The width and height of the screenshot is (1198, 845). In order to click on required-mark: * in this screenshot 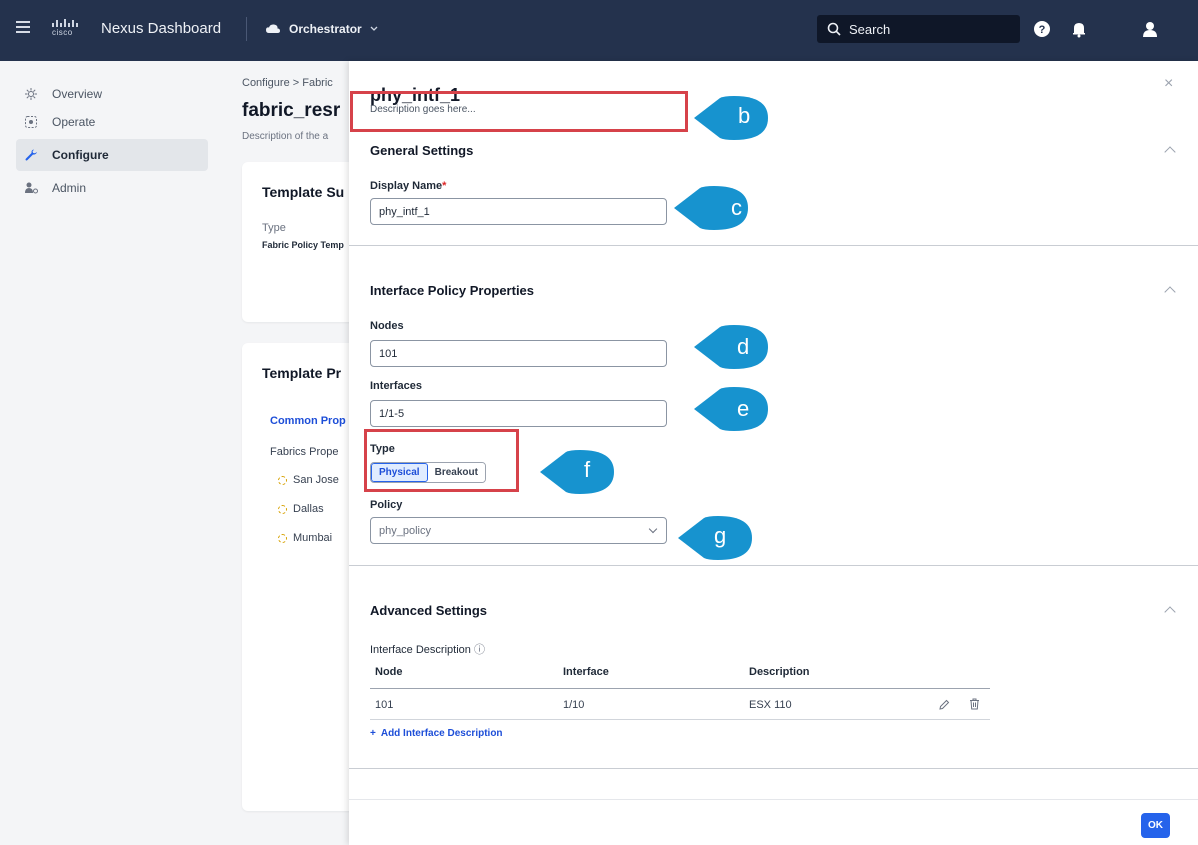, I will do `click(444, 186)`.